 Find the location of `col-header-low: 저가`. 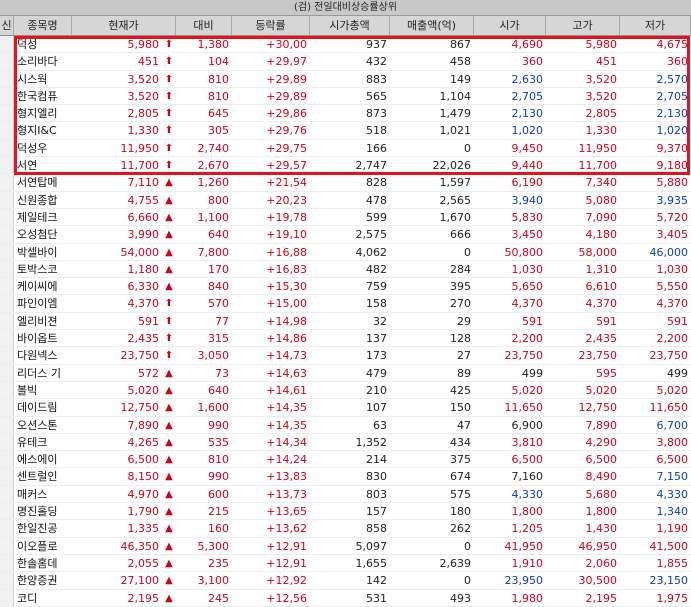

col-header-low: 저가 is located at coordinates (655, 25).